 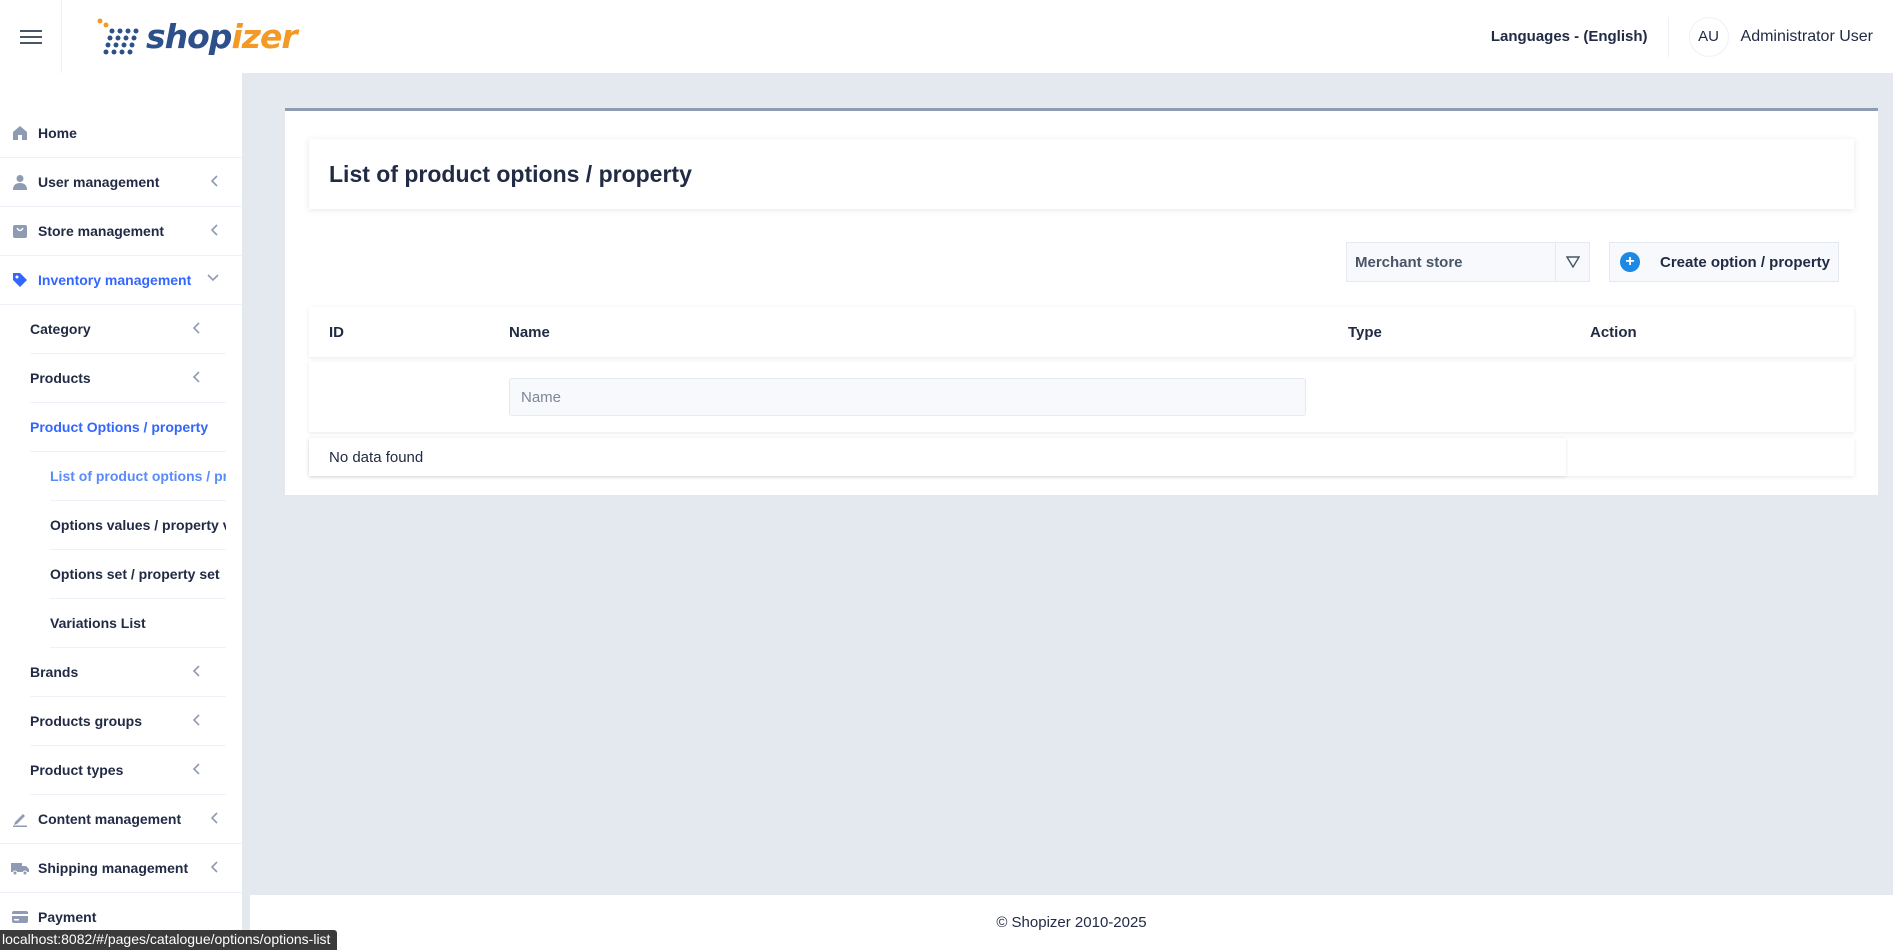 What do you see at coordinates (67, 917) in the screenshot?
I see `sidebar-item-label: Payment` at bounding box center [67, 917].